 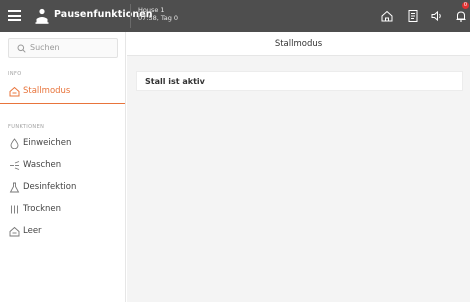 I want to click on sidebar-item-trocknen: Trocknen, so click(x=62, y=210).